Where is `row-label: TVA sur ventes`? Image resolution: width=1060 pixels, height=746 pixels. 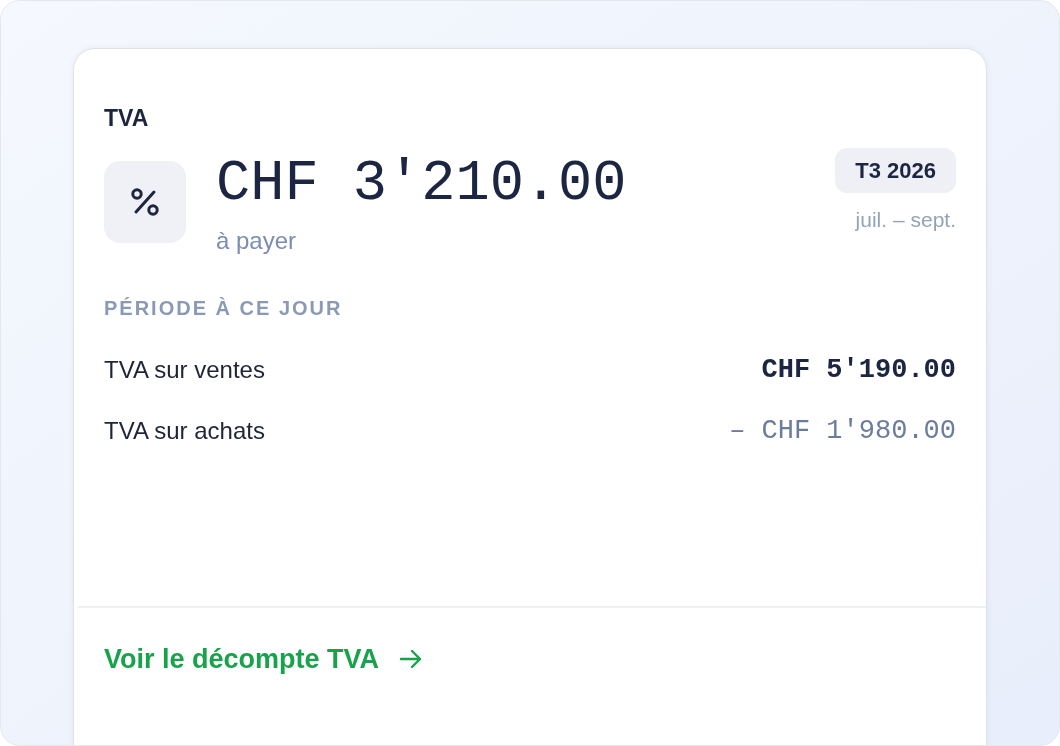 row-label: TVA sur ventes is located at coordinates (184, 370).